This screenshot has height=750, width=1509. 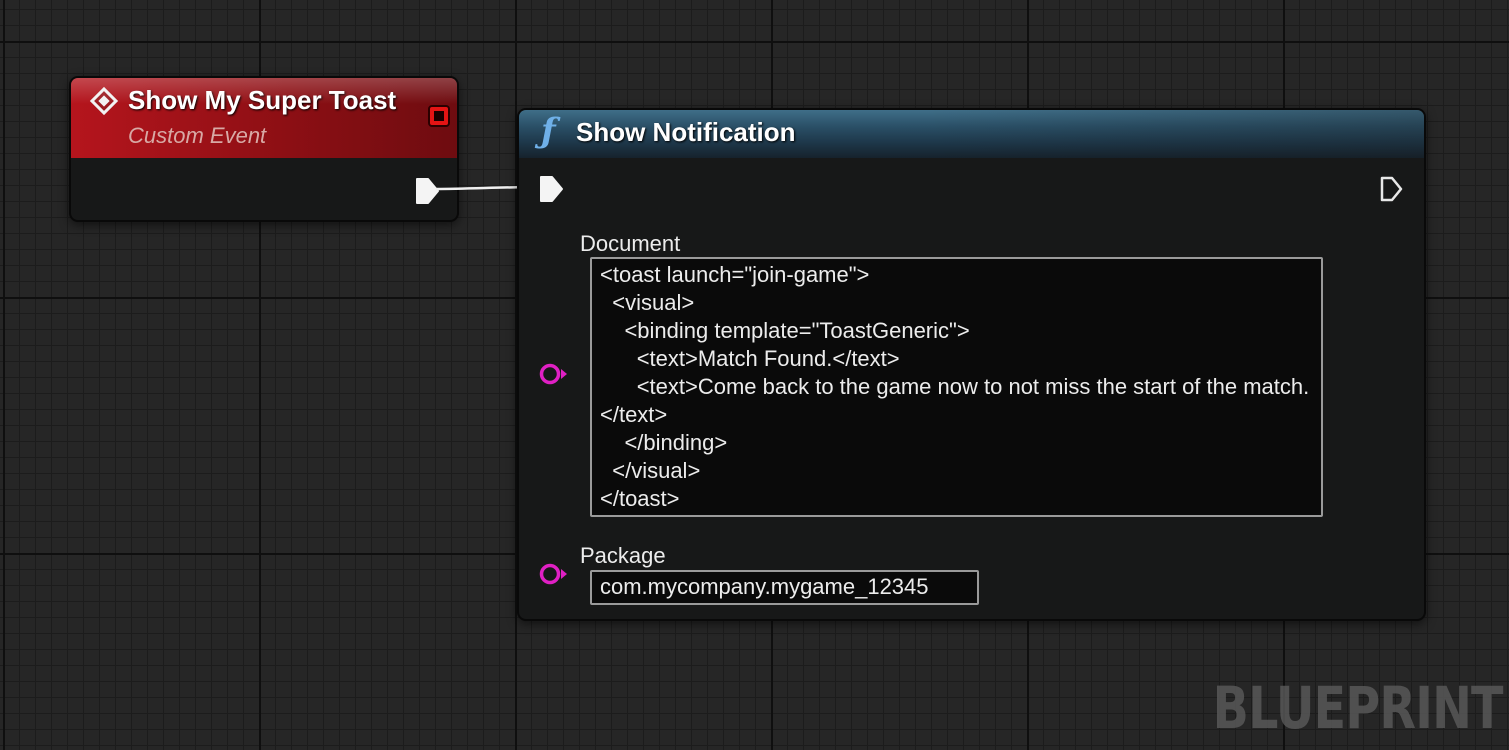 What do you see at coordinates (548, 131) in the screenshot?
I see `function-icon: ƒ` at bounding box center [548, 131].